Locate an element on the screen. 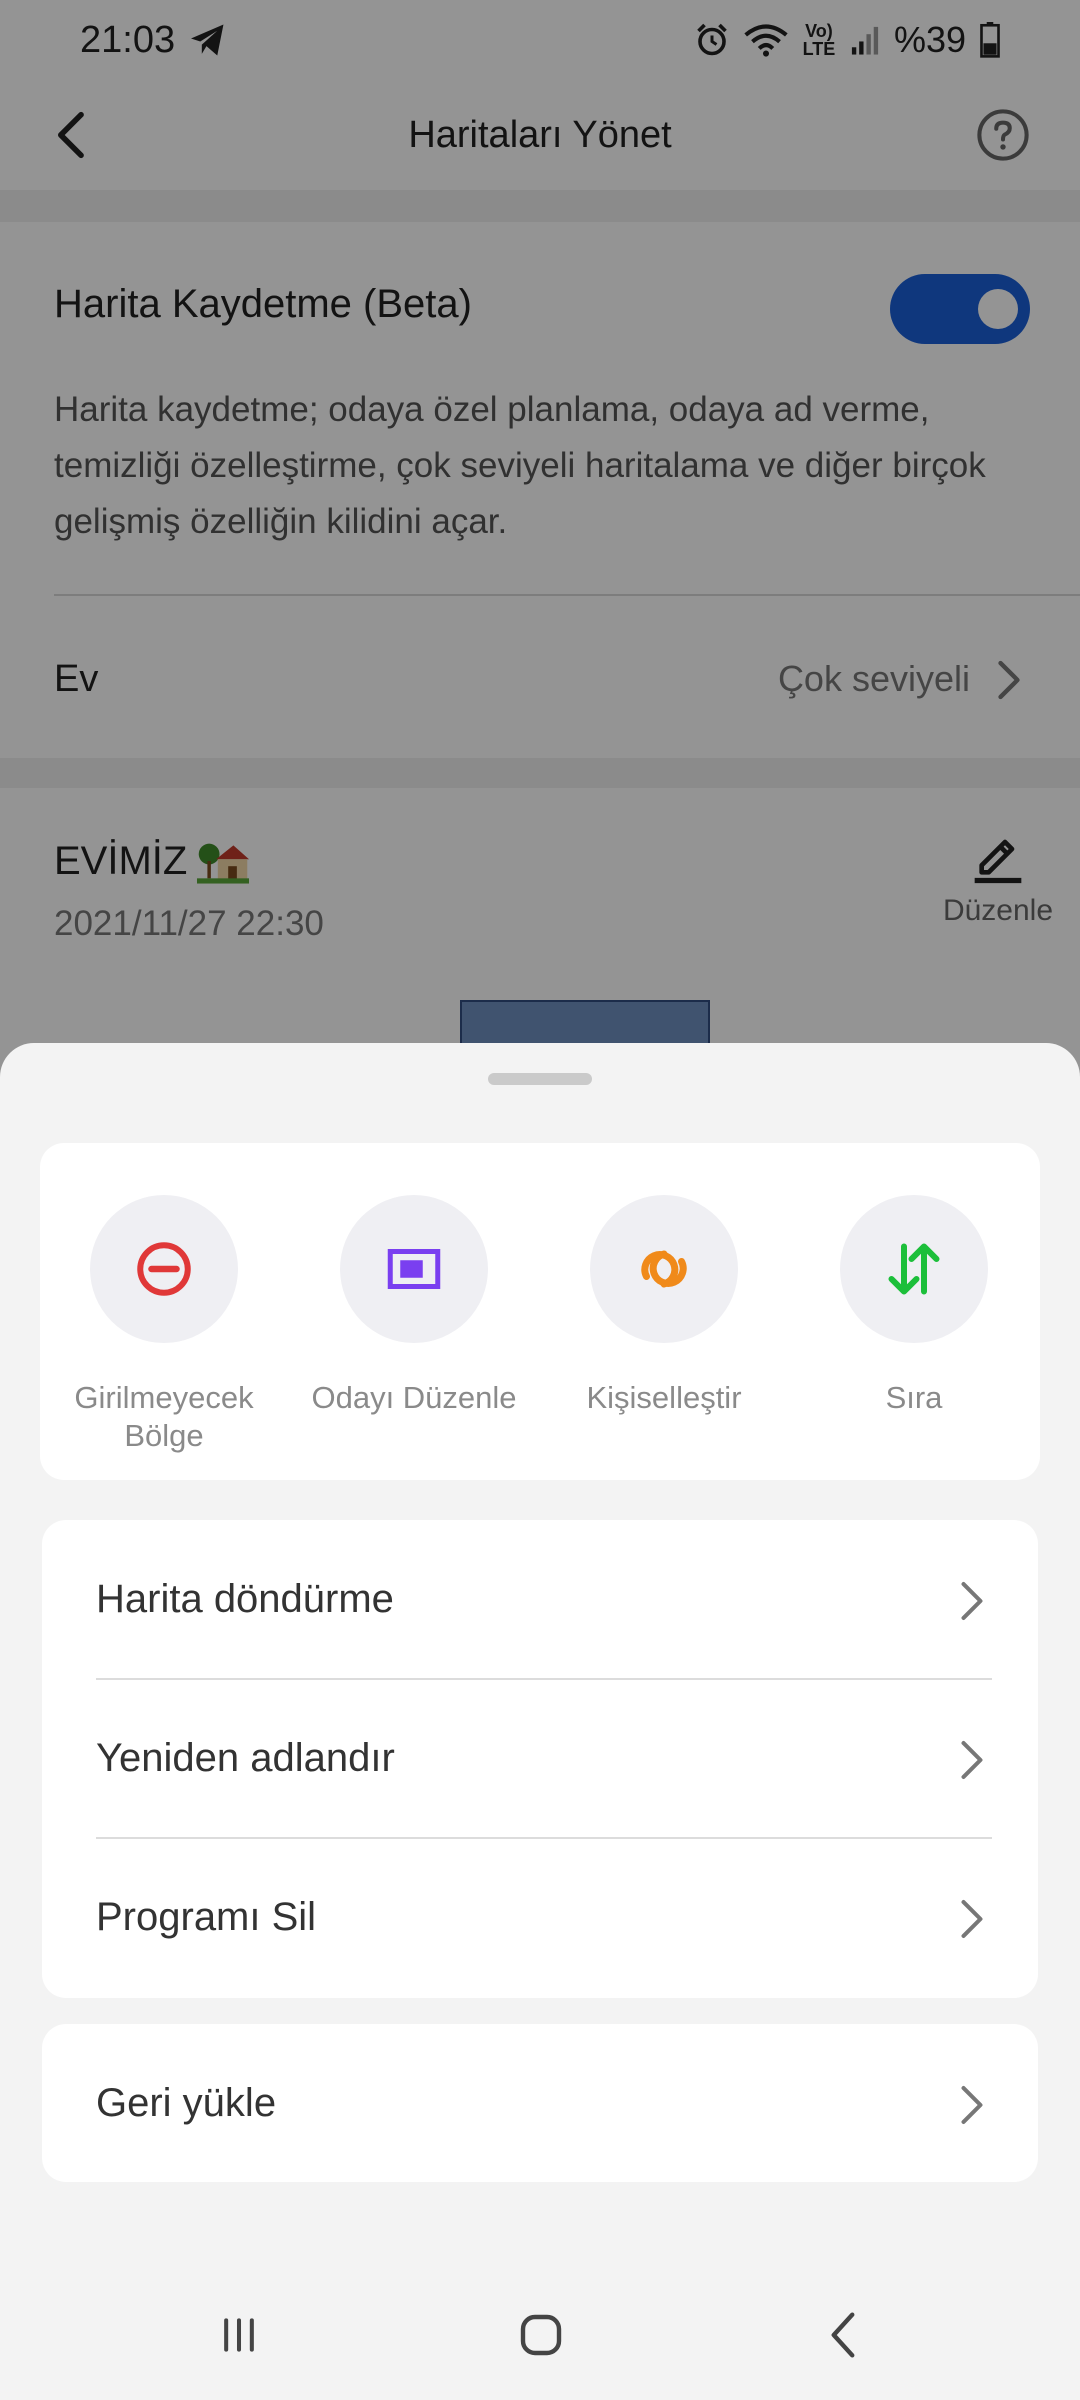 The image size is (1080, 2400). system-nav-bar is located at coordinates (540, 2336).